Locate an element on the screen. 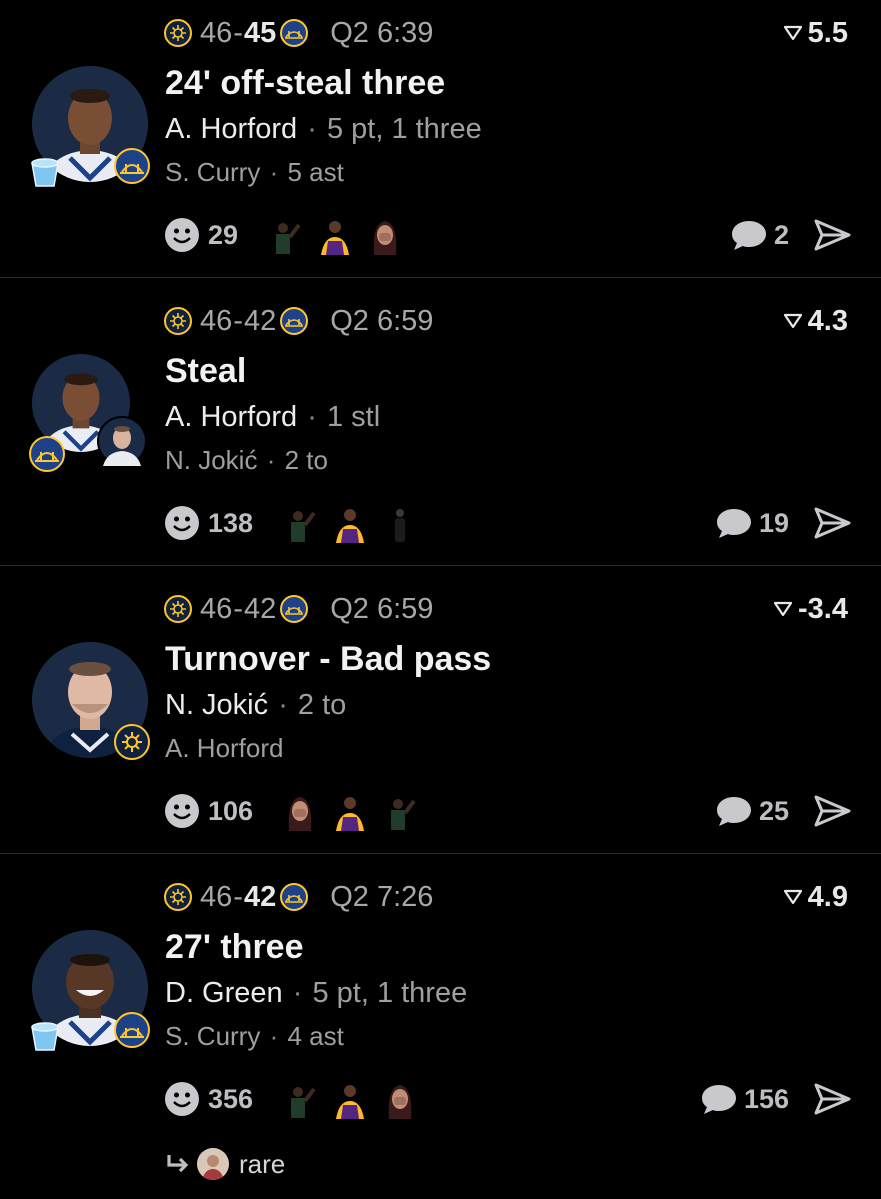  play-header: 46-42 Q2 6:59 is located at coordinates (298, 321).